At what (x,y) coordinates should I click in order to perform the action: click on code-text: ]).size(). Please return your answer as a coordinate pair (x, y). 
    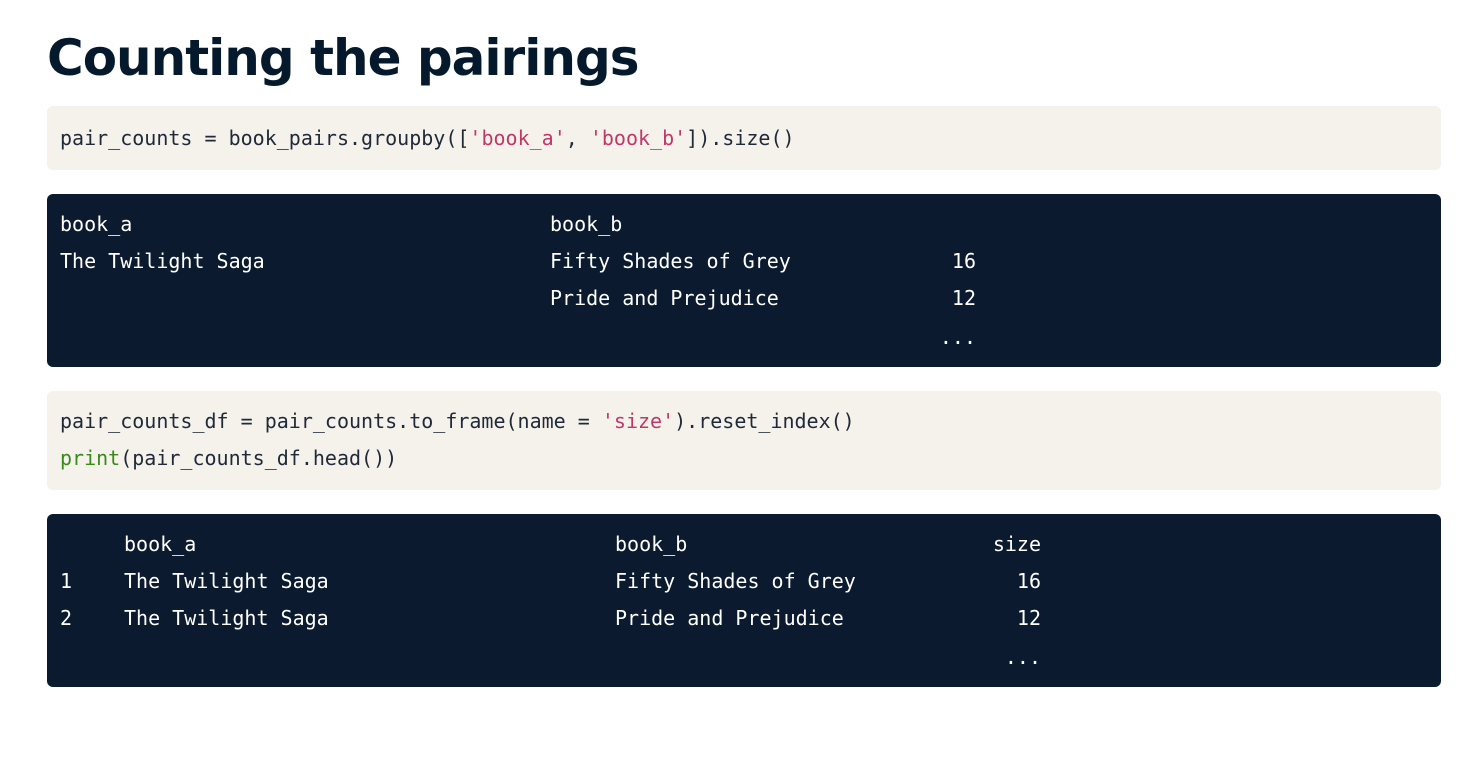
    Looking at the image, I should click on (740, 138).